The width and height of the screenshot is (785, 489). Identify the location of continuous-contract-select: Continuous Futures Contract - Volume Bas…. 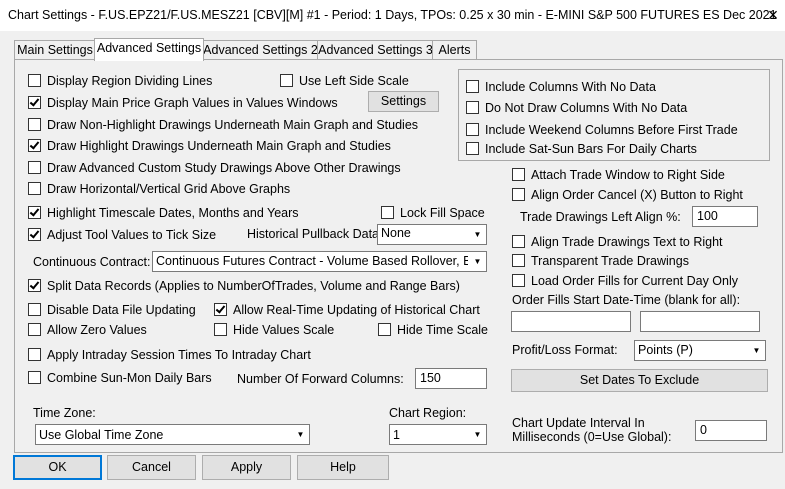
(319, 261).